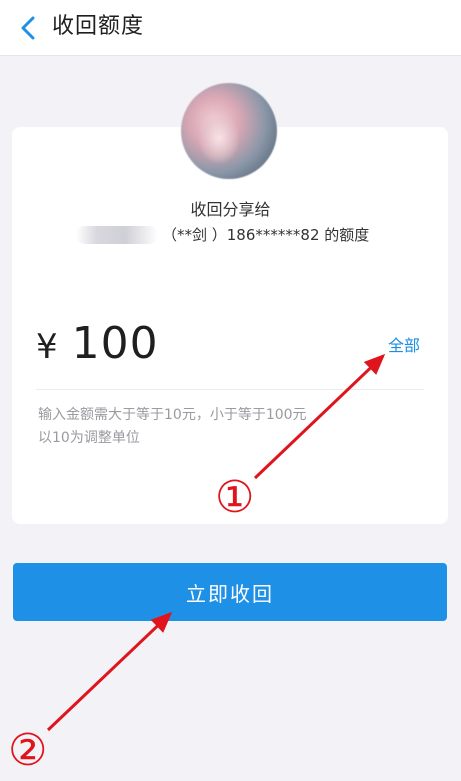  What do you see at coordinates (117, 235) in the screenshot?
I see `recipient-name-blurred` at bounding box center [117, 235].